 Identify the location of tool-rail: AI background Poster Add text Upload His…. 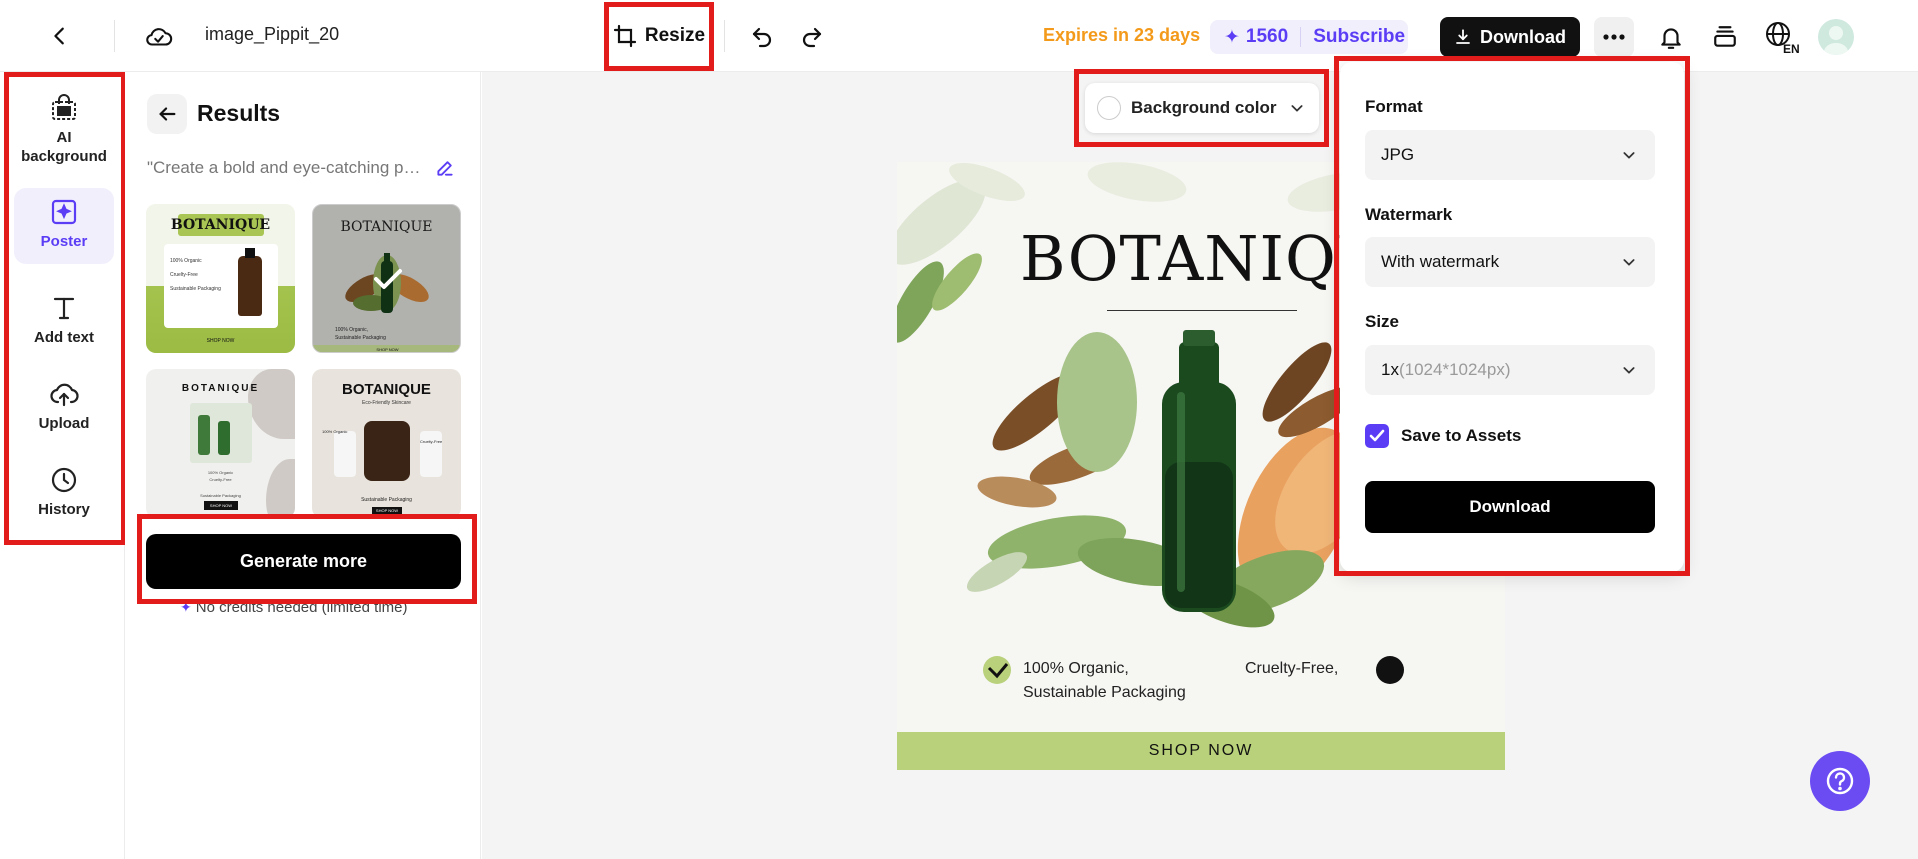
(62, 465).